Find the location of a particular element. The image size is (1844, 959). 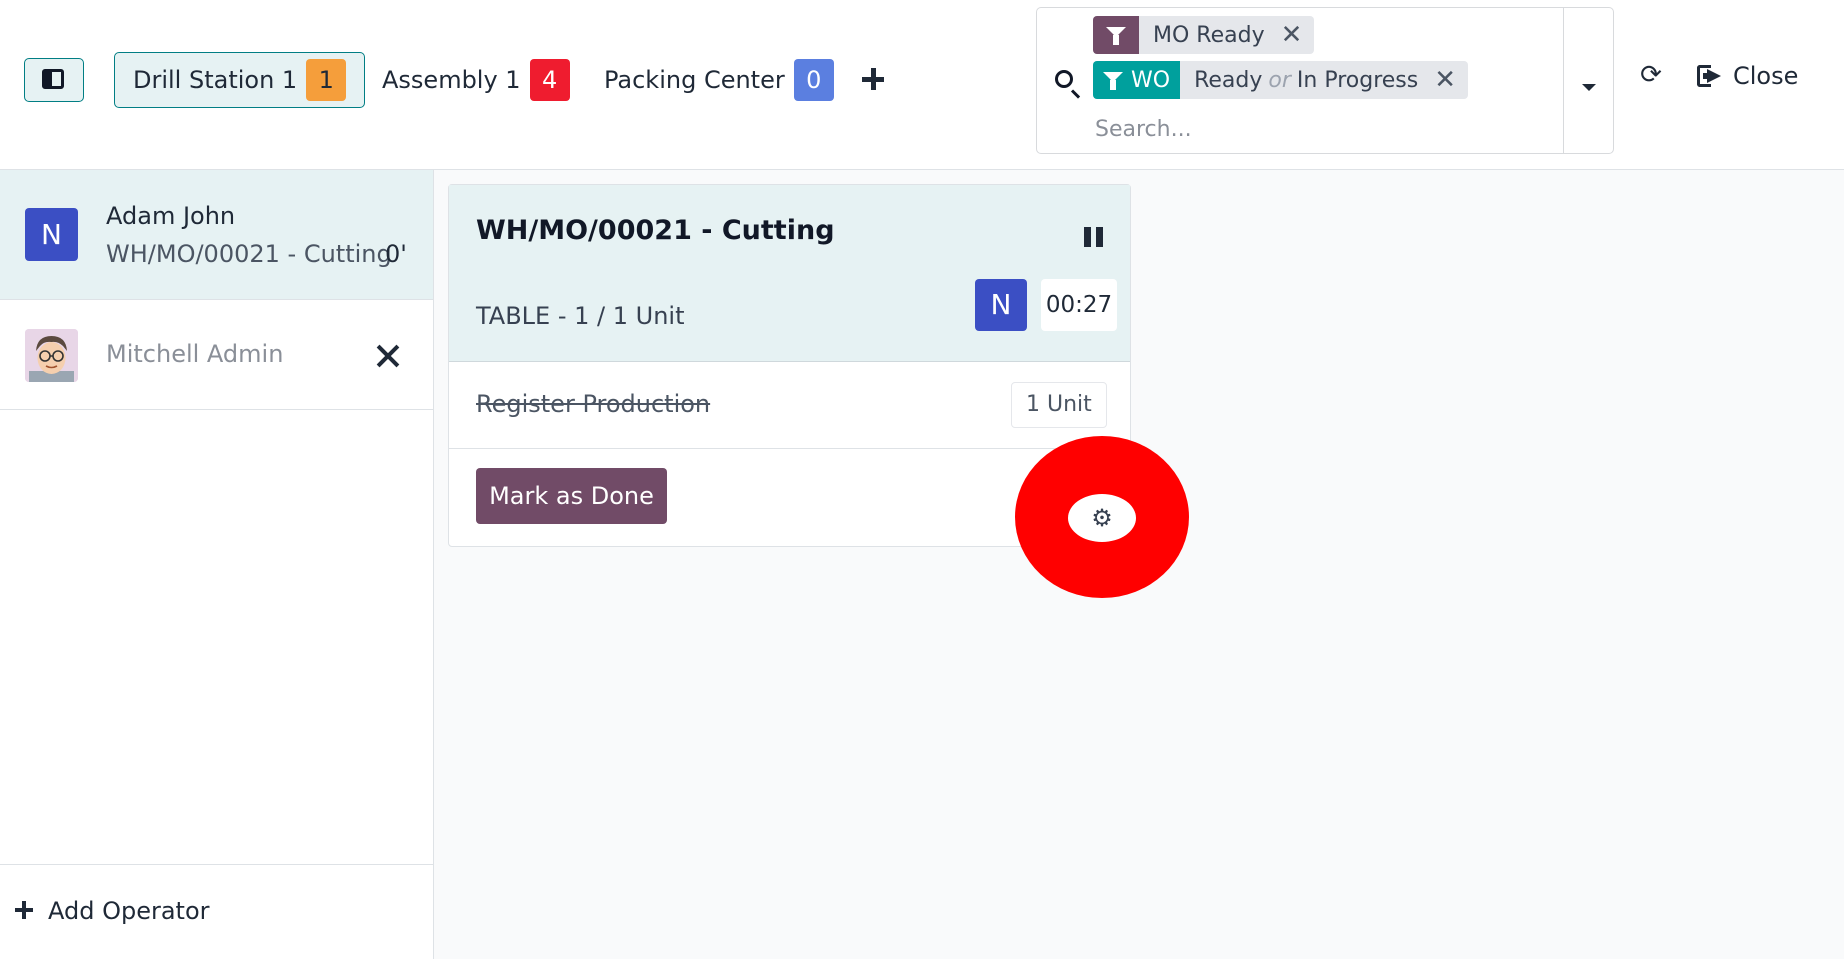

tab-drill-station-1: Drill Station 1 1 is located at coordinates (240, 80).